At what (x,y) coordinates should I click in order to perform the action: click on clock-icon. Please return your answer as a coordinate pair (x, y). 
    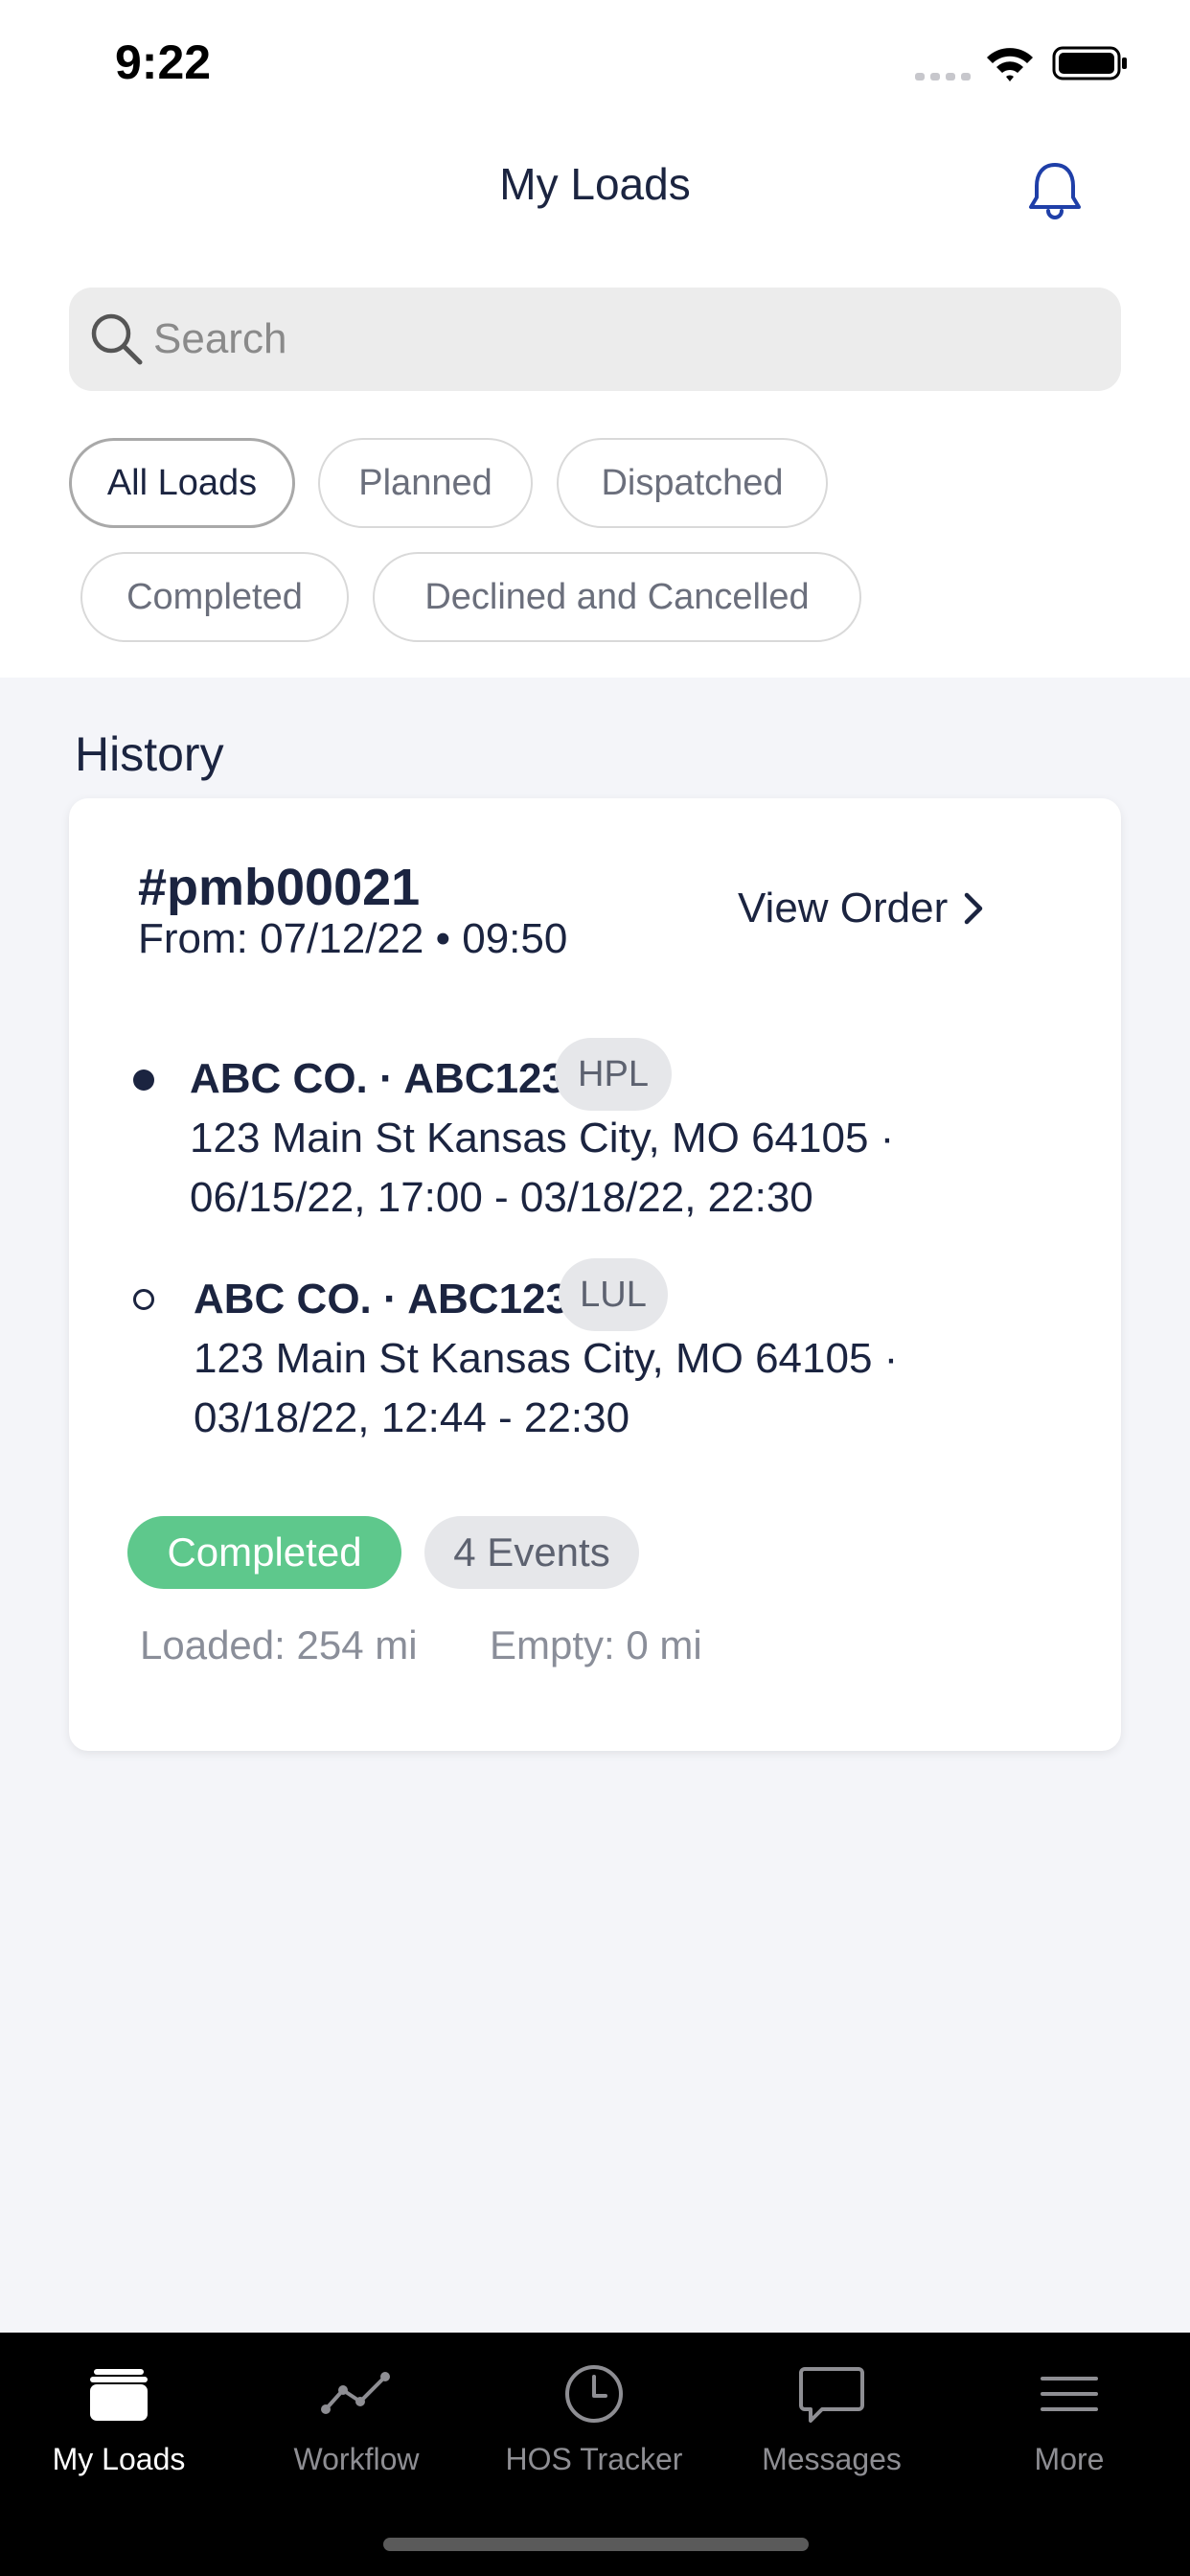
    Looking at the image, I should click on (594, 2394).